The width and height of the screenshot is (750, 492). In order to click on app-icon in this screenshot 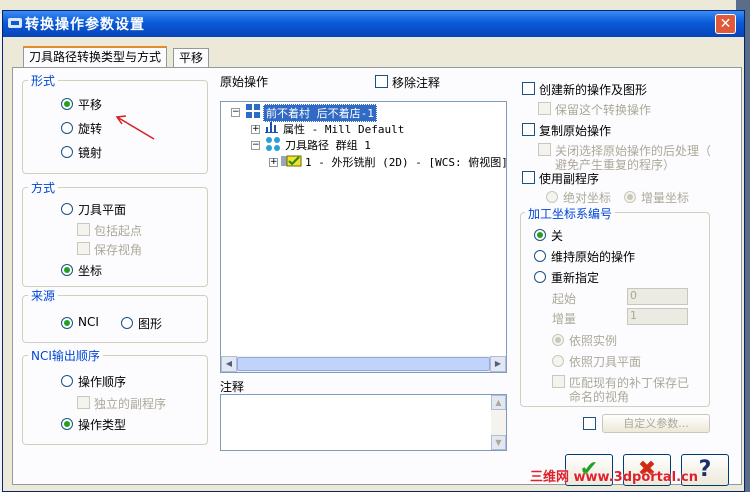, I will do `click(16, 24)`.